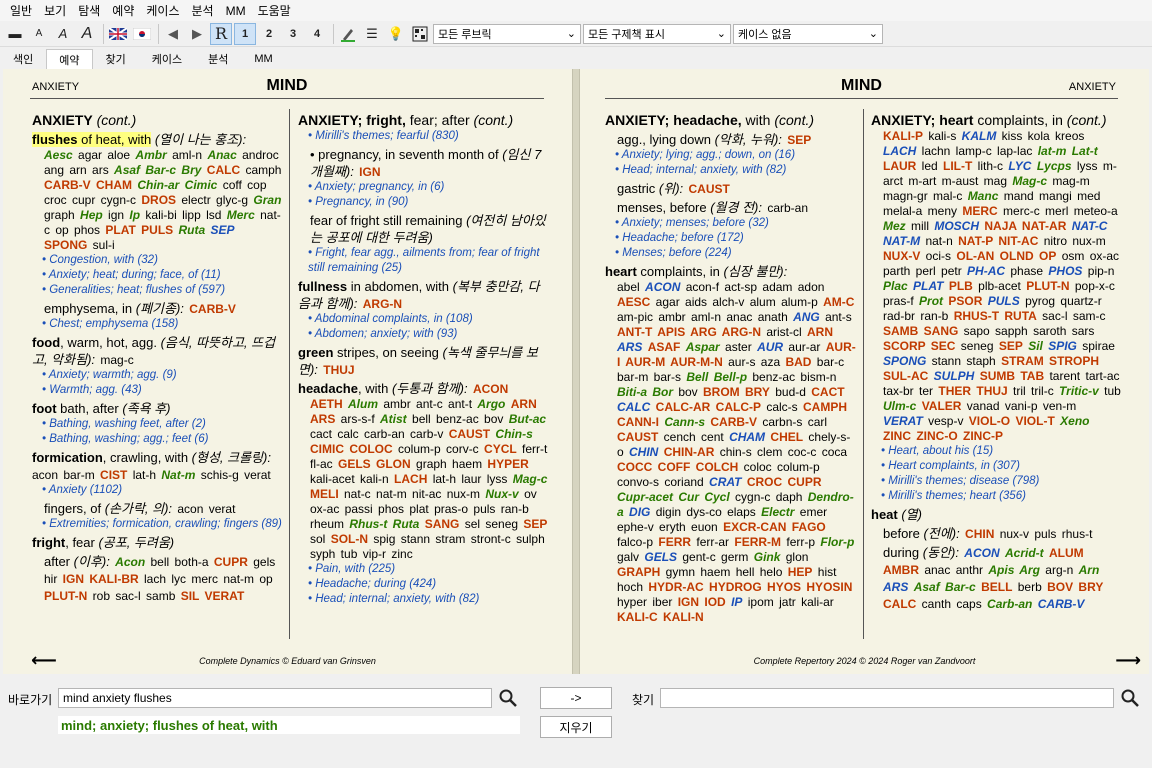 The height and width of the screenshot is (768, 1152). I want to click on clear-button: 지우기, so click(576, 727).